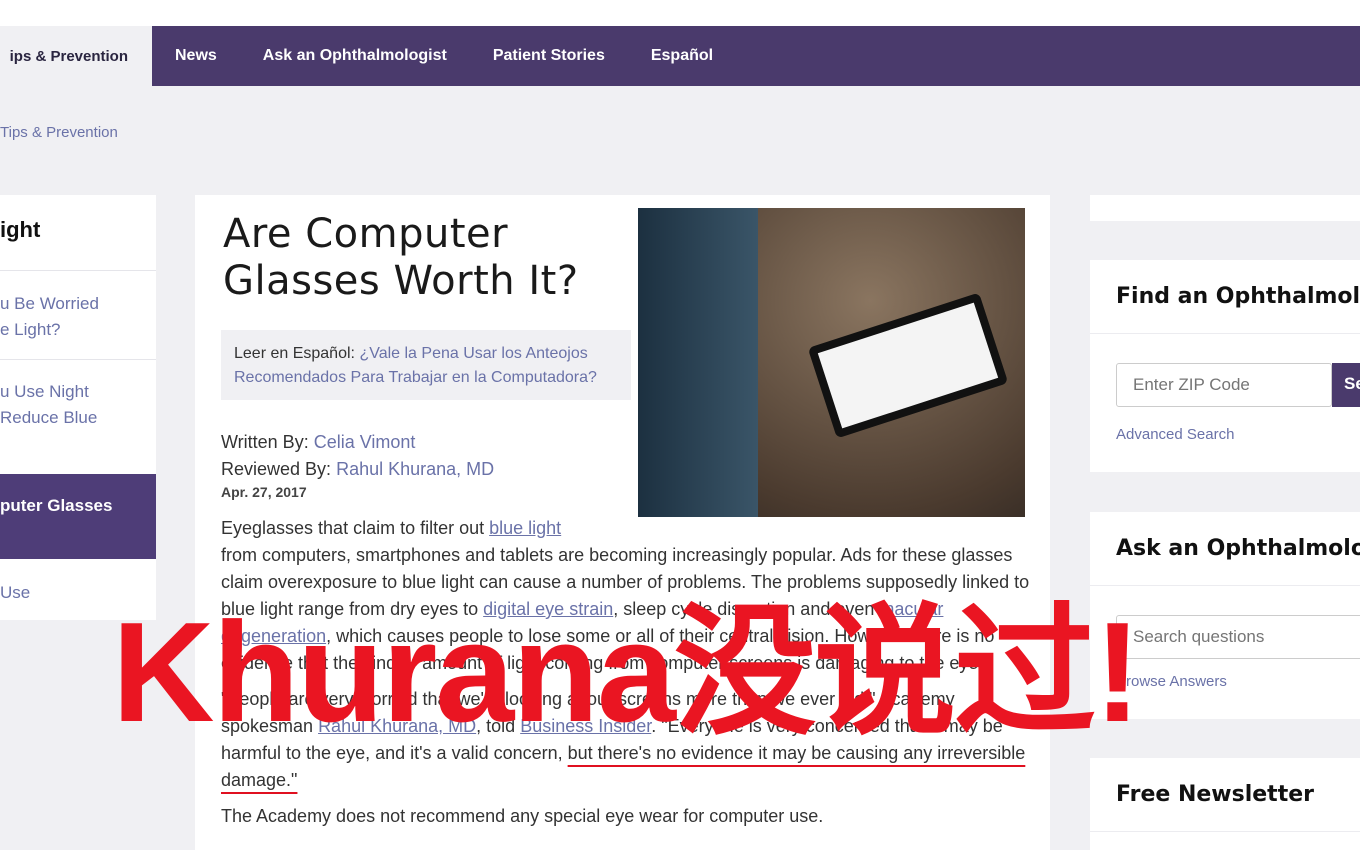 This screenshot has height=850, width=1360. Describe the element at coordinates (401, 257) in the screenshot. I see `page-title: Are Computer Glasses Worth It?` at that location.